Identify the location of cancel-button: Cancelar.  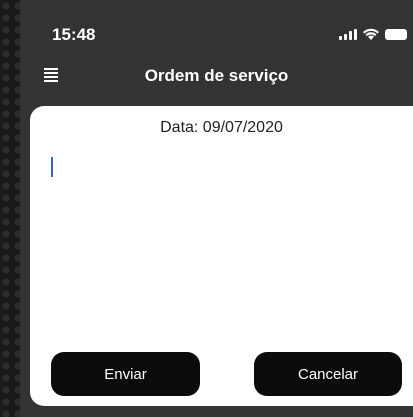
(328, 374).